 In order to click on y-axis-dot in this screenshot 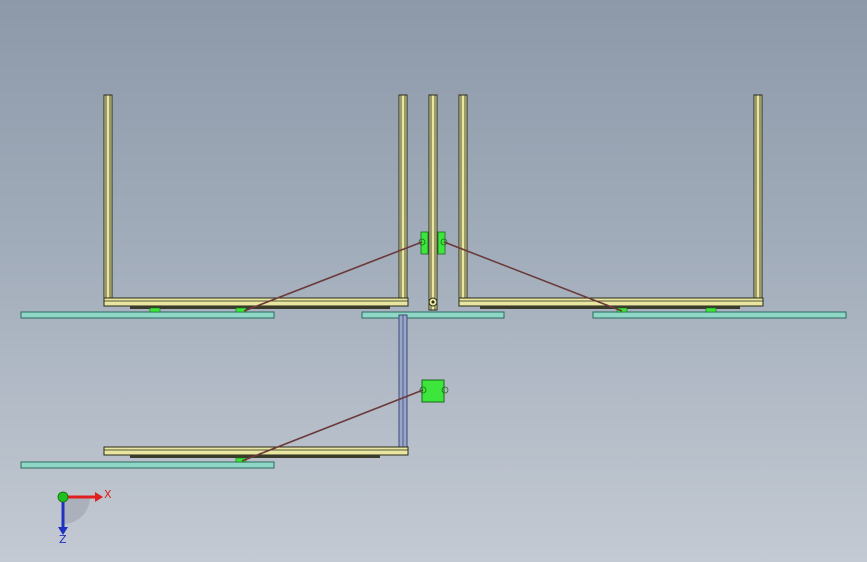, I will do `click(63, 497)`.